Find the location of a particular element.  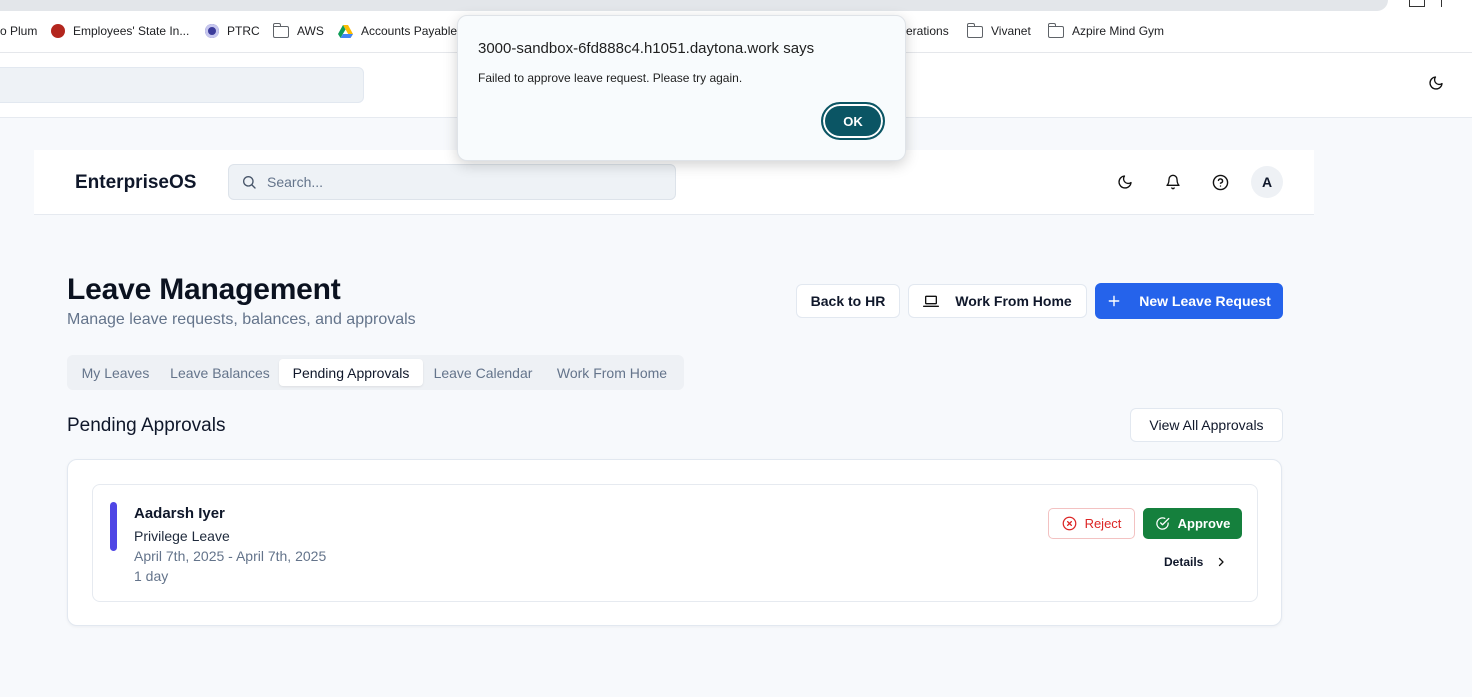

theme-toggle-button is located at coordinates (1125, 182).